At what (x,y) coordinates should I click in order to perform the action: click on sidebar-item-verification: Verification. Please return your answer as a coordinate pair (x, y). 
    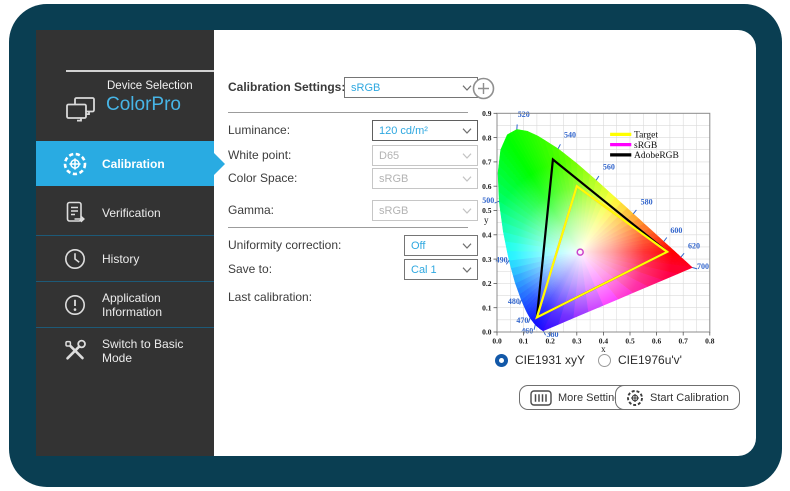
    Looking at the image, I should click on (125, 212).